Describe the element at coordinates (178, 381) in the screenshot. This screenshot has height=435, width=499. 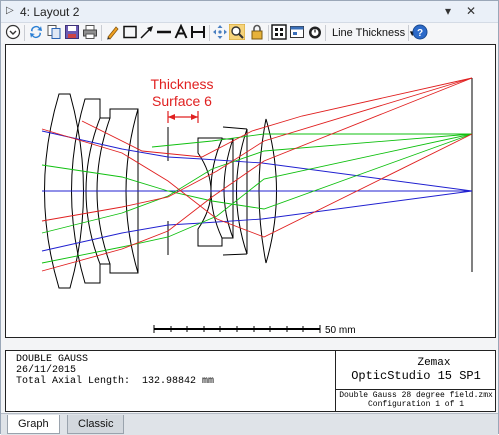
I see `axial-length-value: 132.98842 mm` at that location.